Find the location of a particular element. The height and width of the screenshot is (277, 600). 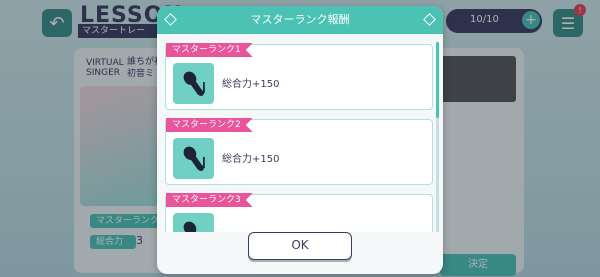

rank-tag: マスターランク1 is located at coordinates (209, 50).